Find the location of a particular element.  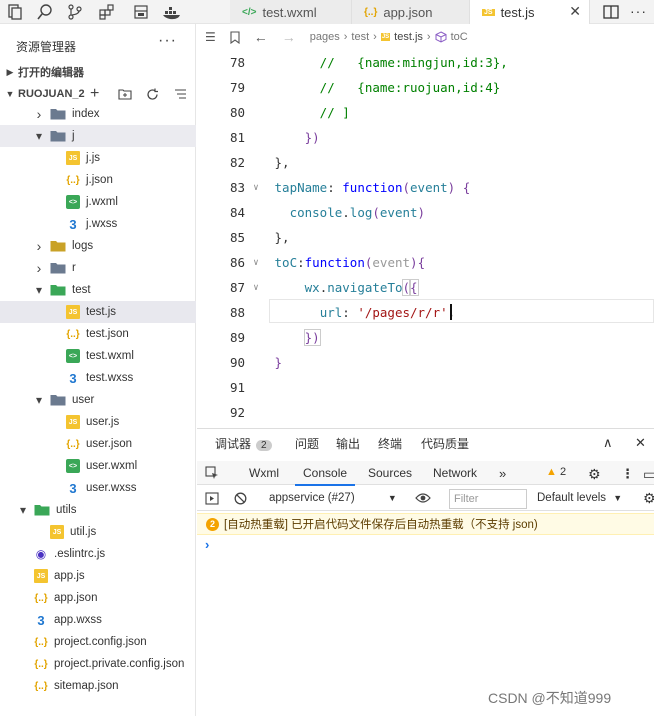

tab-test-wxml: </> test.wxml is located at coordinates (291, 12).